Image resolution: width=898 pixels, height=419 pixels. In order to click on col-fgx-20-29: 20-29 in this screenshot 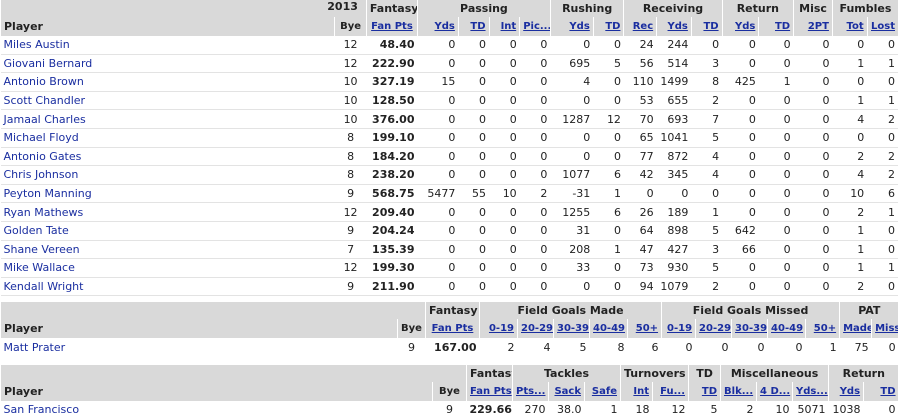, I will do `click(714, 328)`.